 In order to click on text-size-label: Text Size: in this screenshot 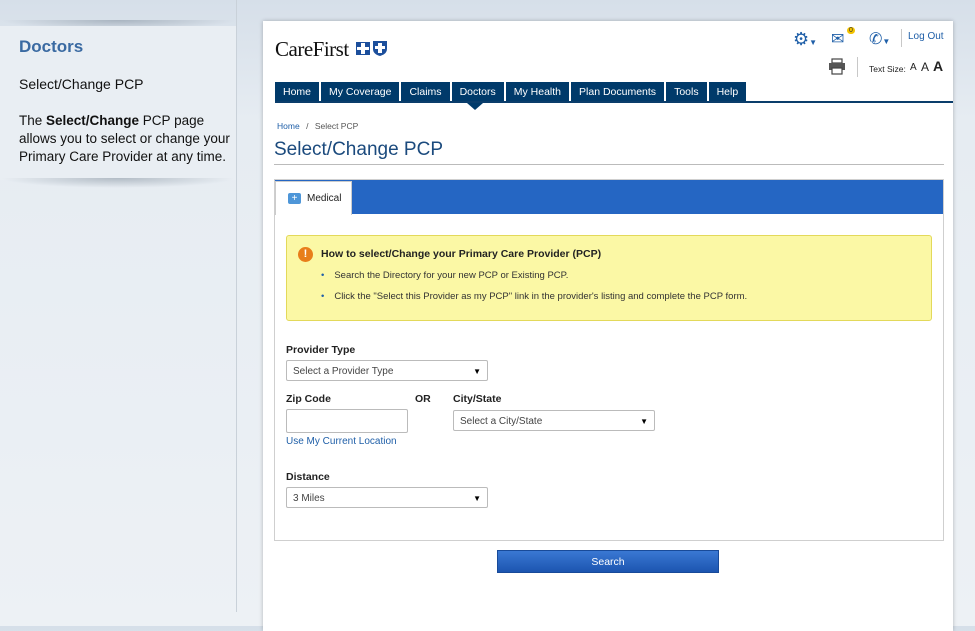, I will do `click(887, 69)`.